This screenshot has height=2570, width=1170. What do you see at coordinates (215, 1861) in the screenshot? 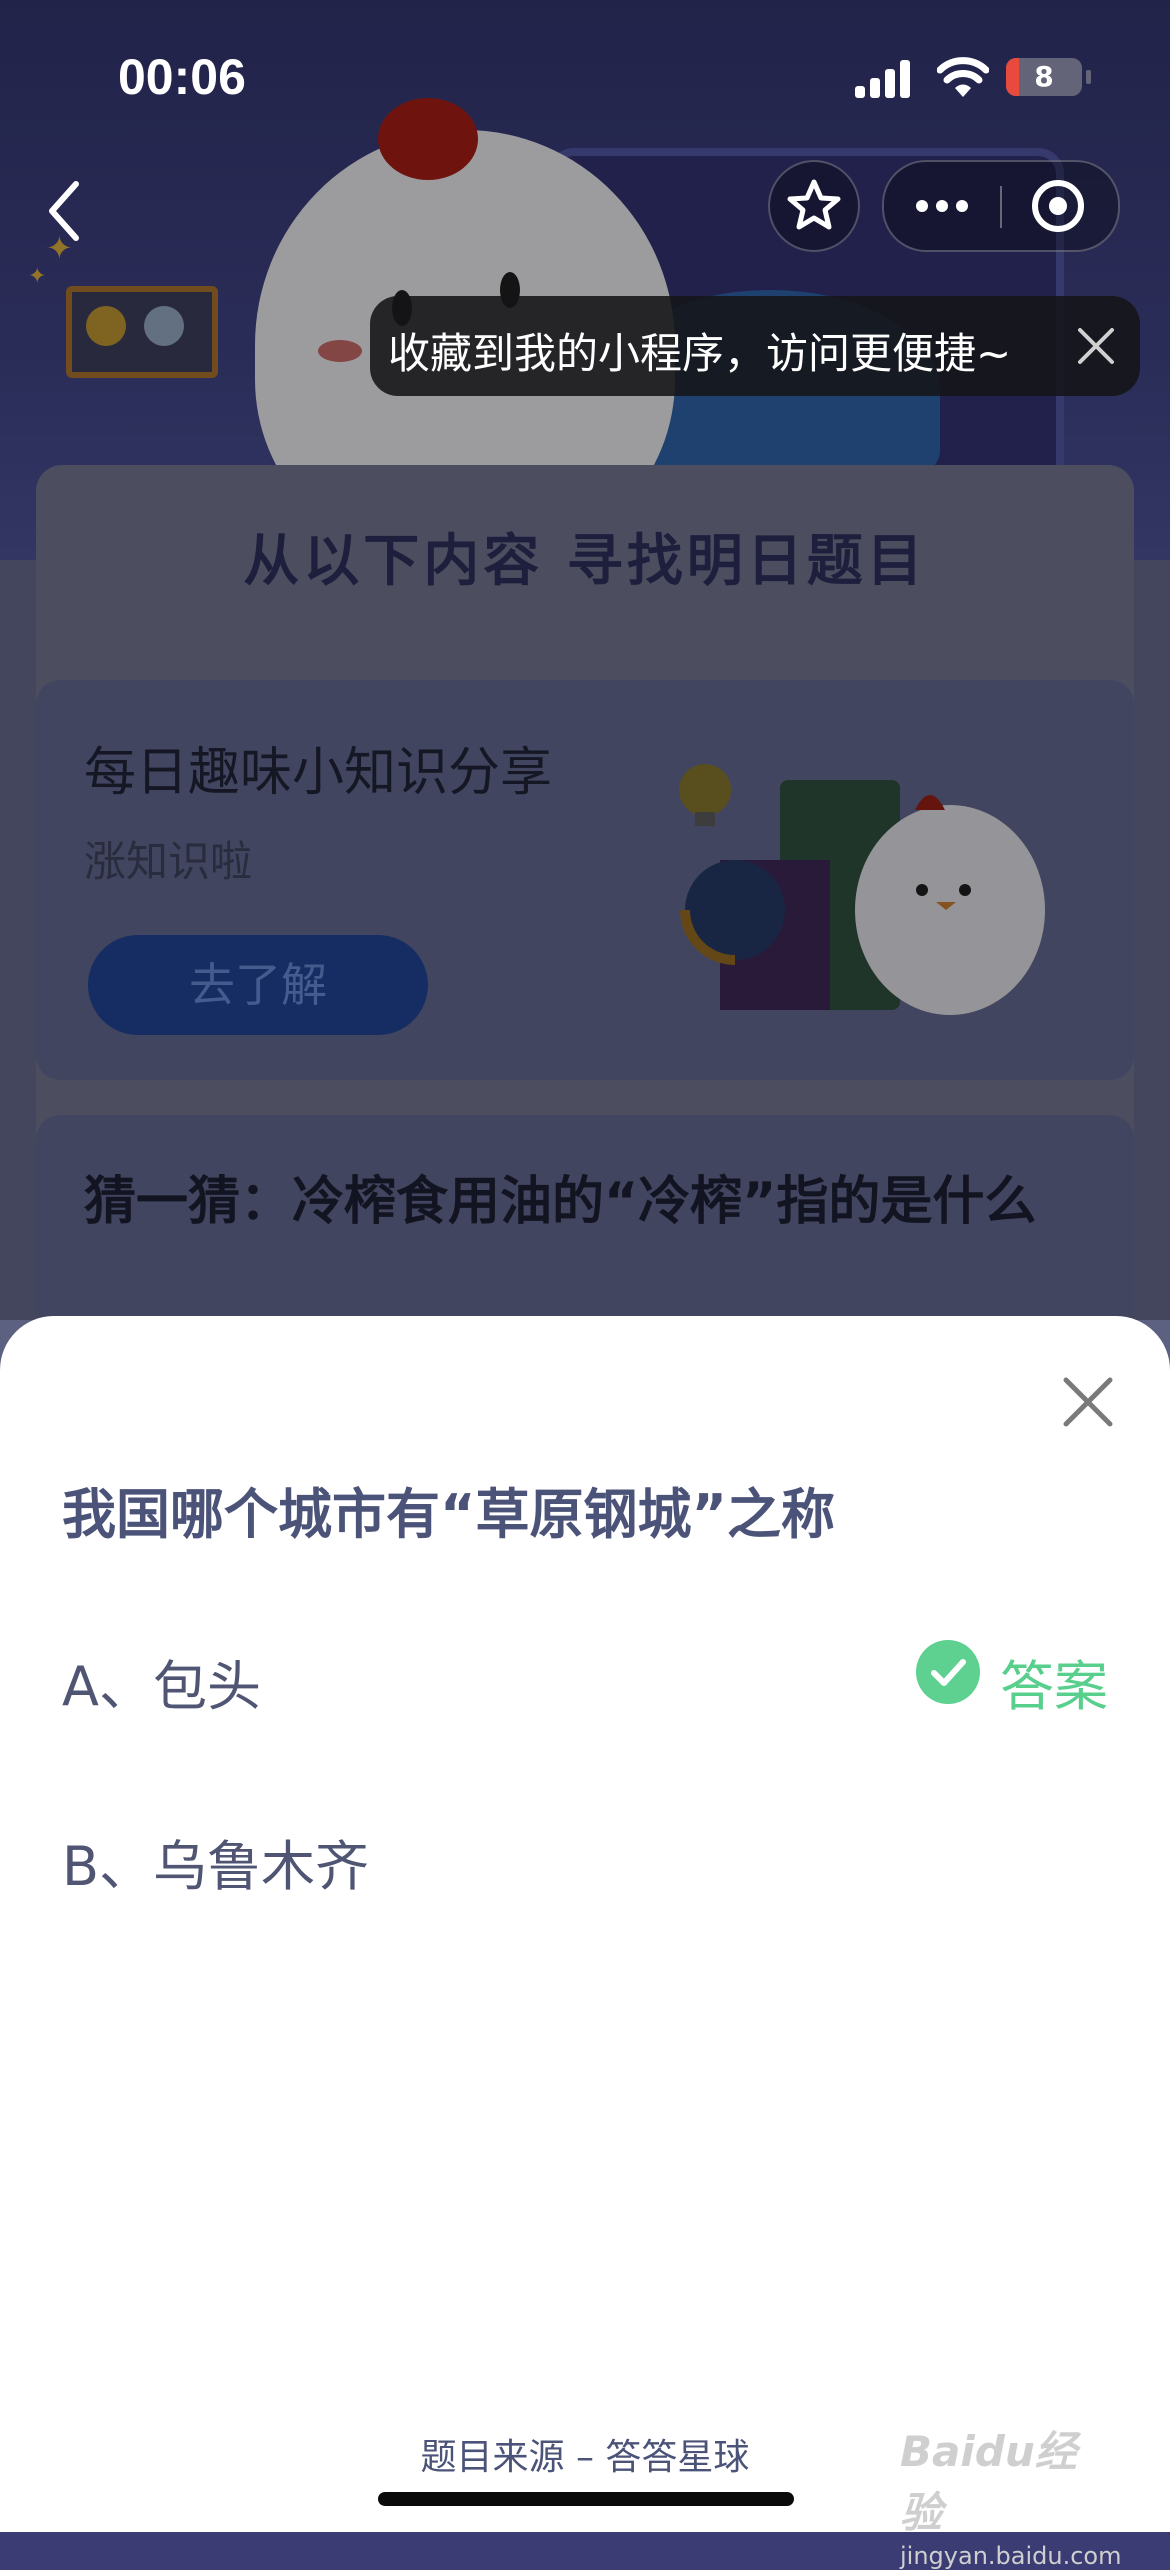
I see `option-b: B、乌鲁木齐` at bounding box center [215, 1861].